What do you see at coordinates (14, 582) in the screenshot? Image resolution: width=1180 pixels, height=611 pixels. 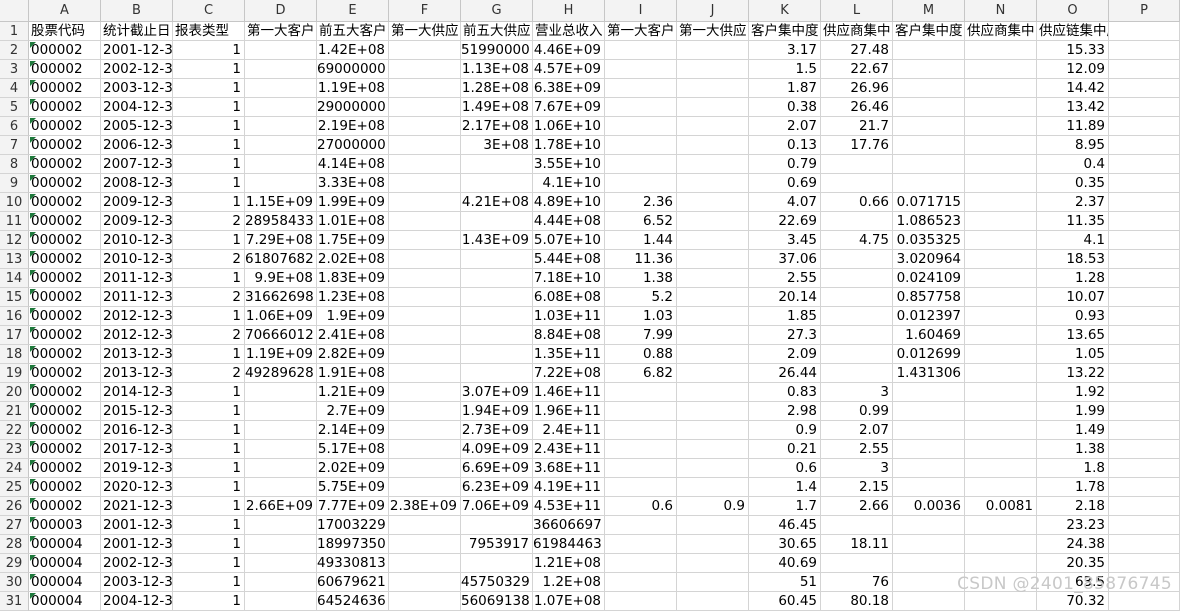 I see `row-header-30: 30` at bounding box center [14, 582].